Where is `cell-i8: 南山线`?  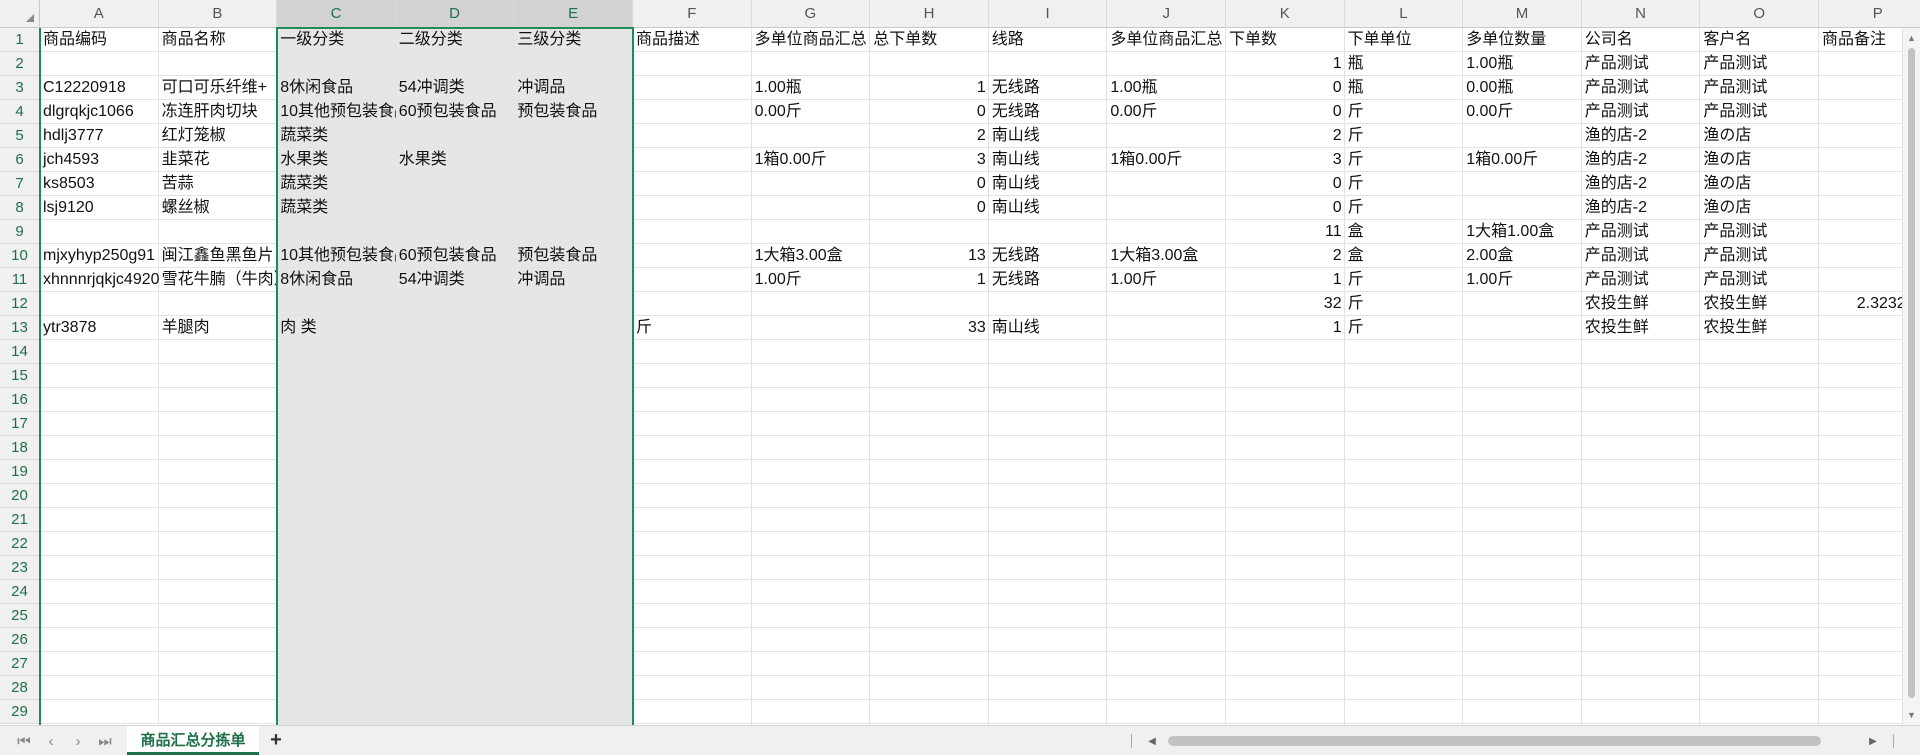 cell-i8: 南山线 is located at coordinates (1048, 208).